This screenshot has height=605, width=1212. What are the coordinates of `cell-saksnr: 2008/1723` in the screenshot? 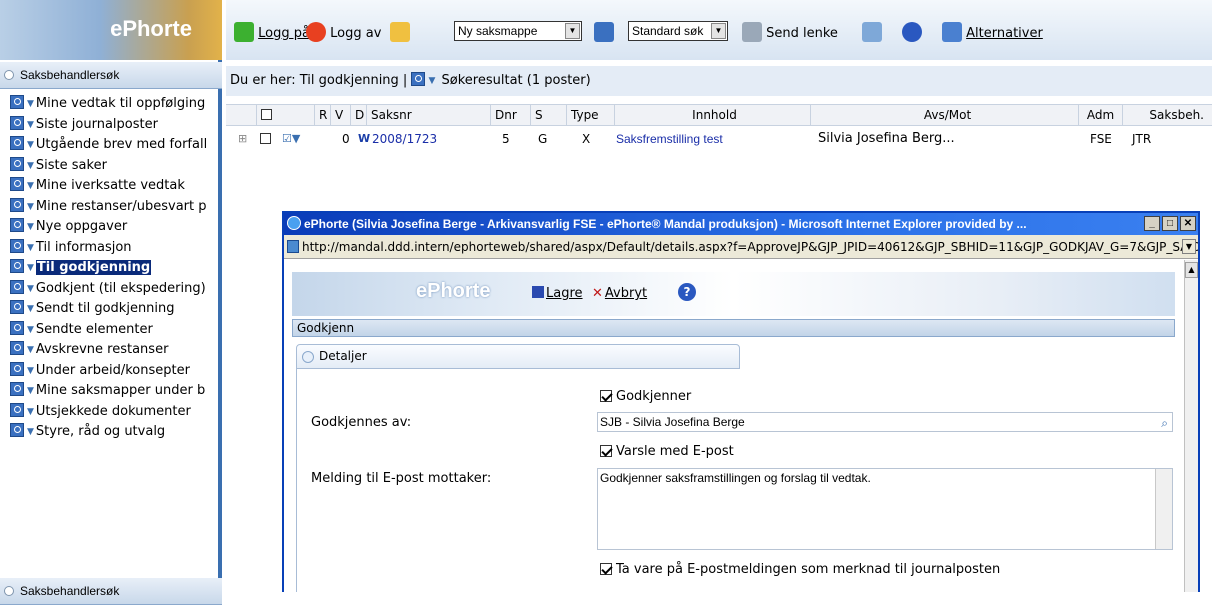 It's located at (402, 139).